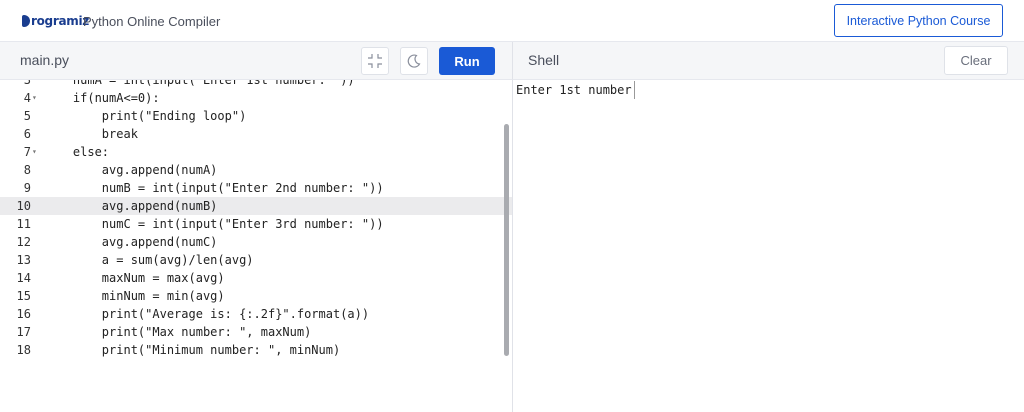  I want to click on code-text: numC = int(input("Enter 3rd number: ")), so click(214, 224).